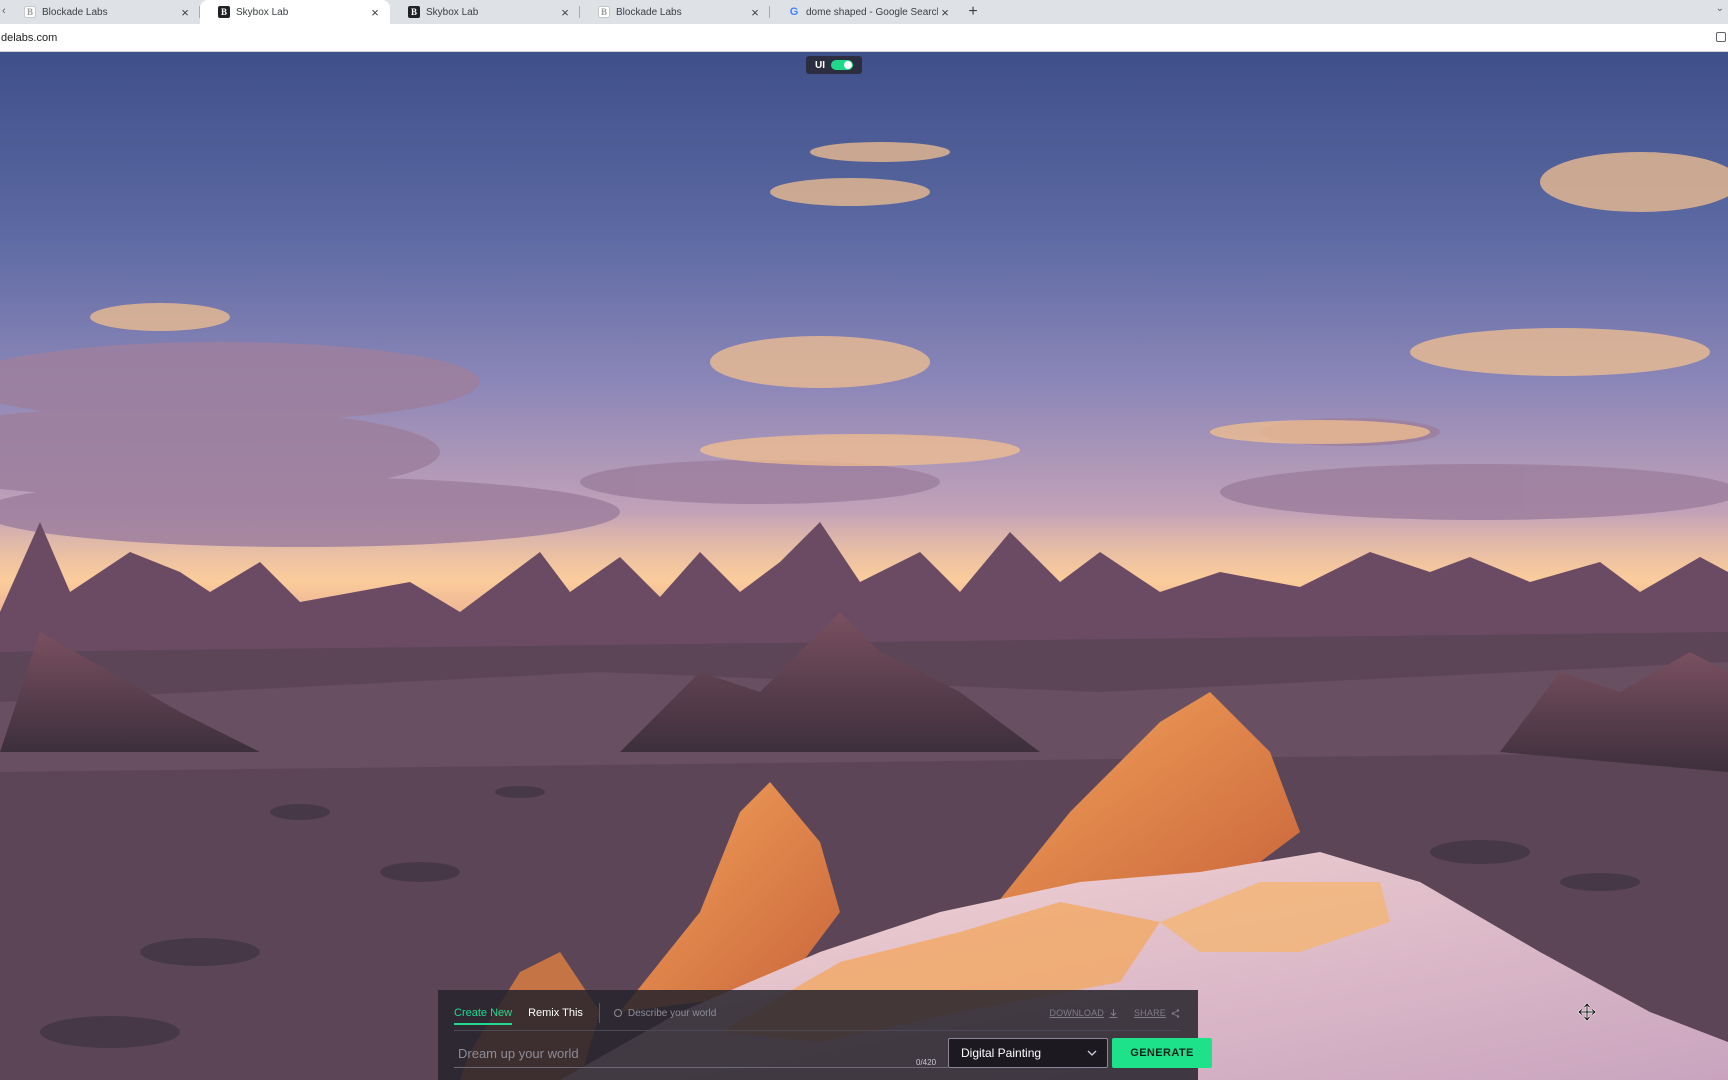 The height and width of the screenshot is (1080, 1728). I want to click on move-cursor-icon, so click(1587, 1012).